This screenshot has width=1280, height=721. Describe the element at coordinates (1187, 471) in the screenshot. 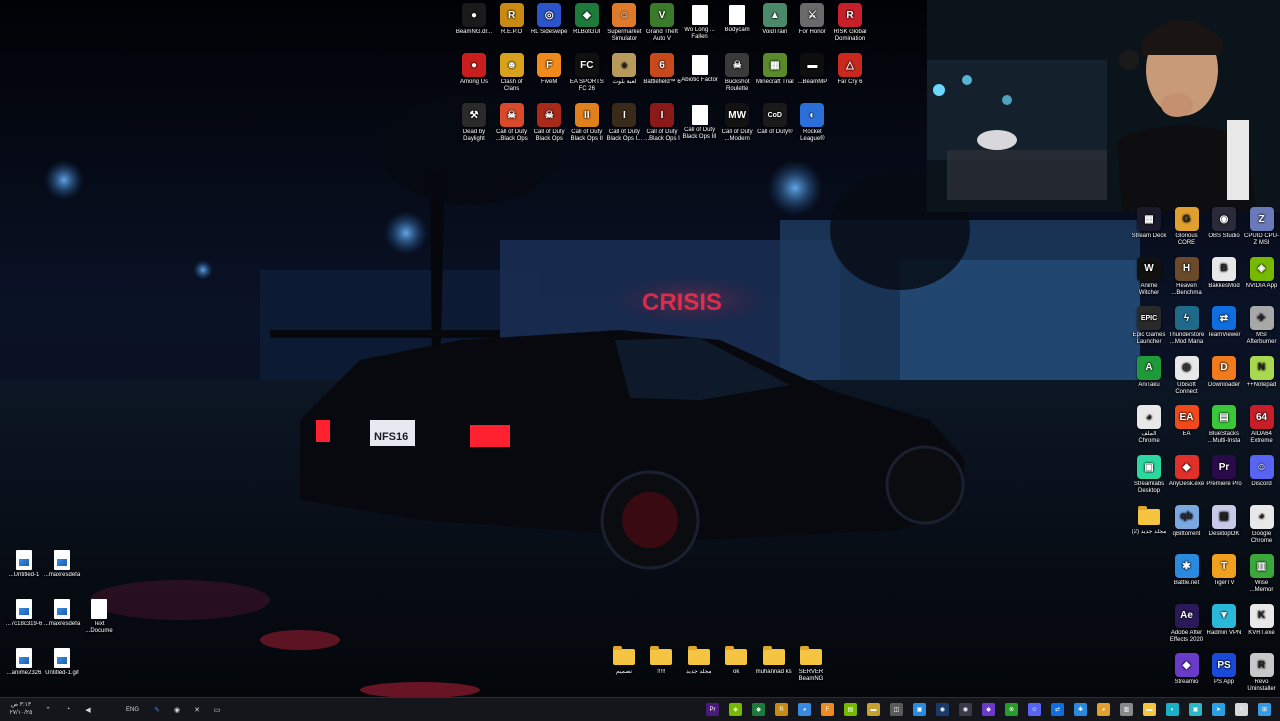

I see `desktop-shortcut: ◆AnyDesk.exe` at that location.